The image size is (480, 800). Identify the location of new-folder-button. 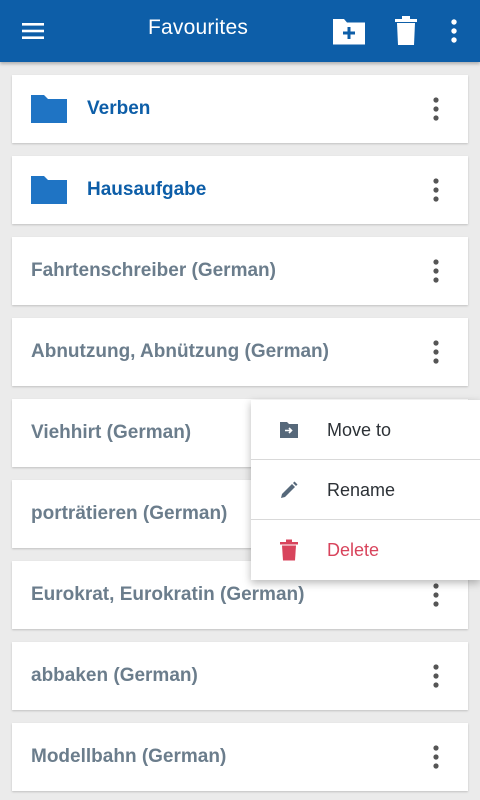
(349, 31).